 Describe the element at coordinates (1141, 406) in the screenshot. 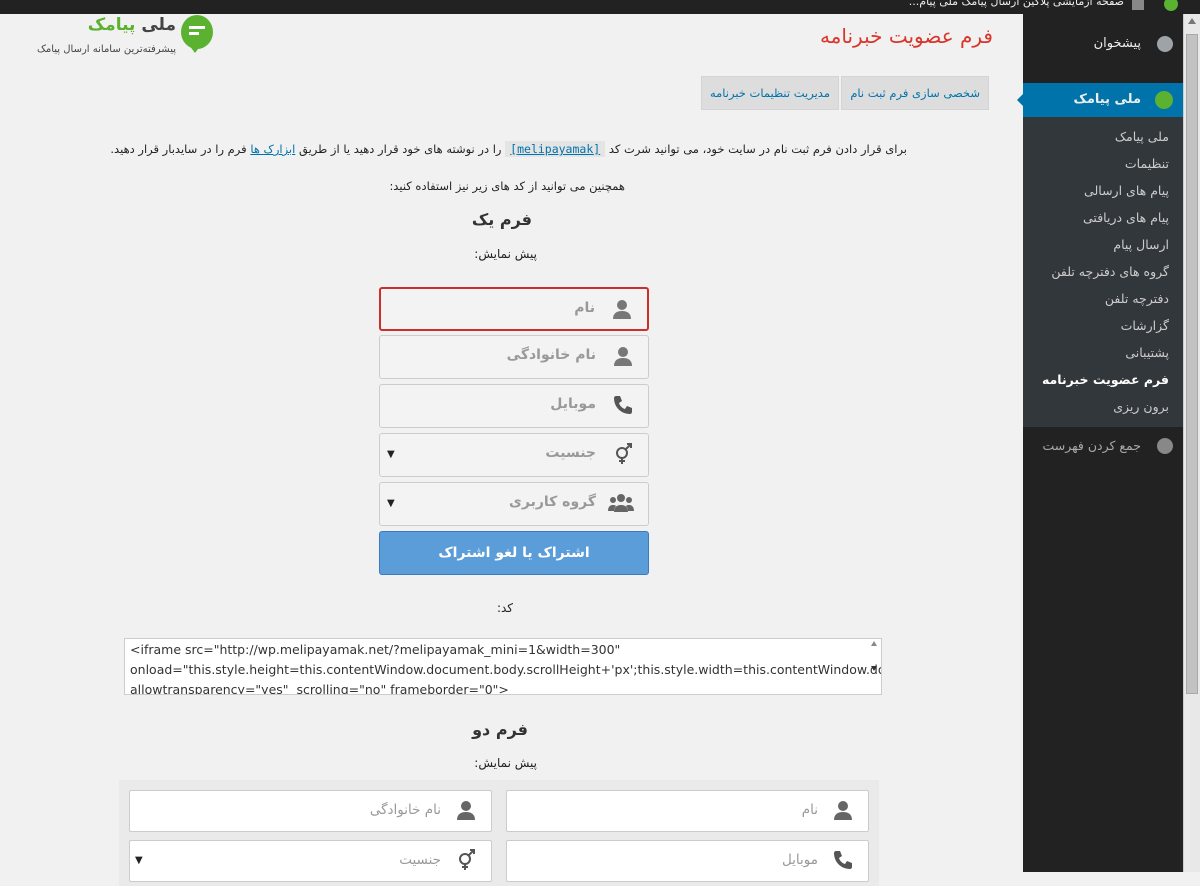

I see `submenu-item-export: برون ریزی` at that location.